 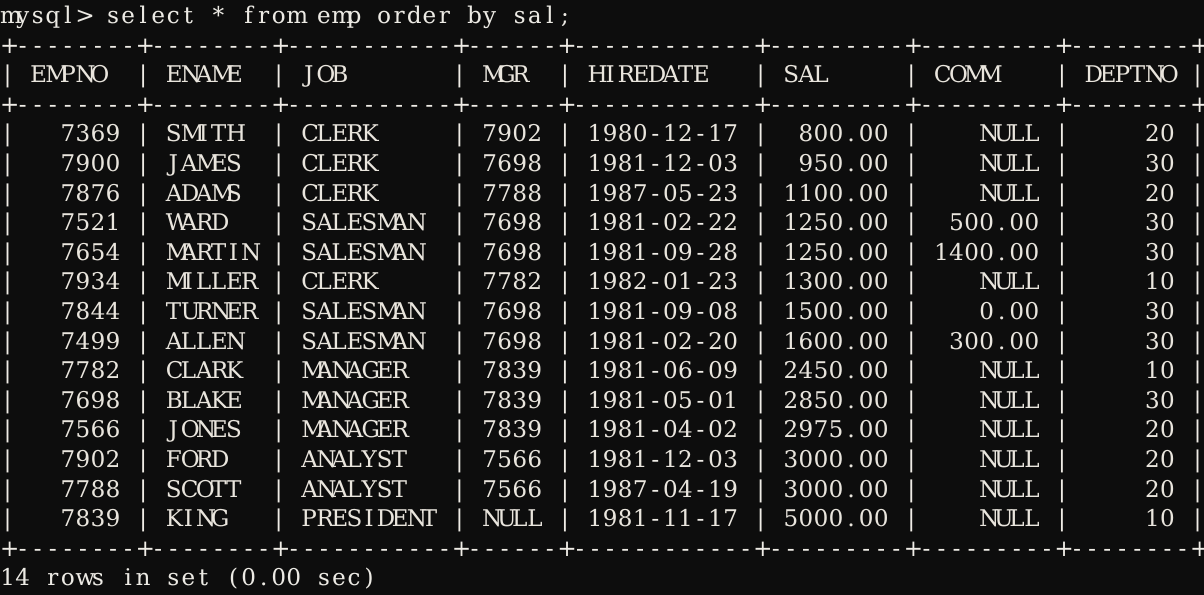 What do you see at coordinates (602, 17) in the screenshot?
I see `prompt-line: my sq l > s e l ec t * f r om emp o rde r by sa l;` at bounding box center [602, 17].